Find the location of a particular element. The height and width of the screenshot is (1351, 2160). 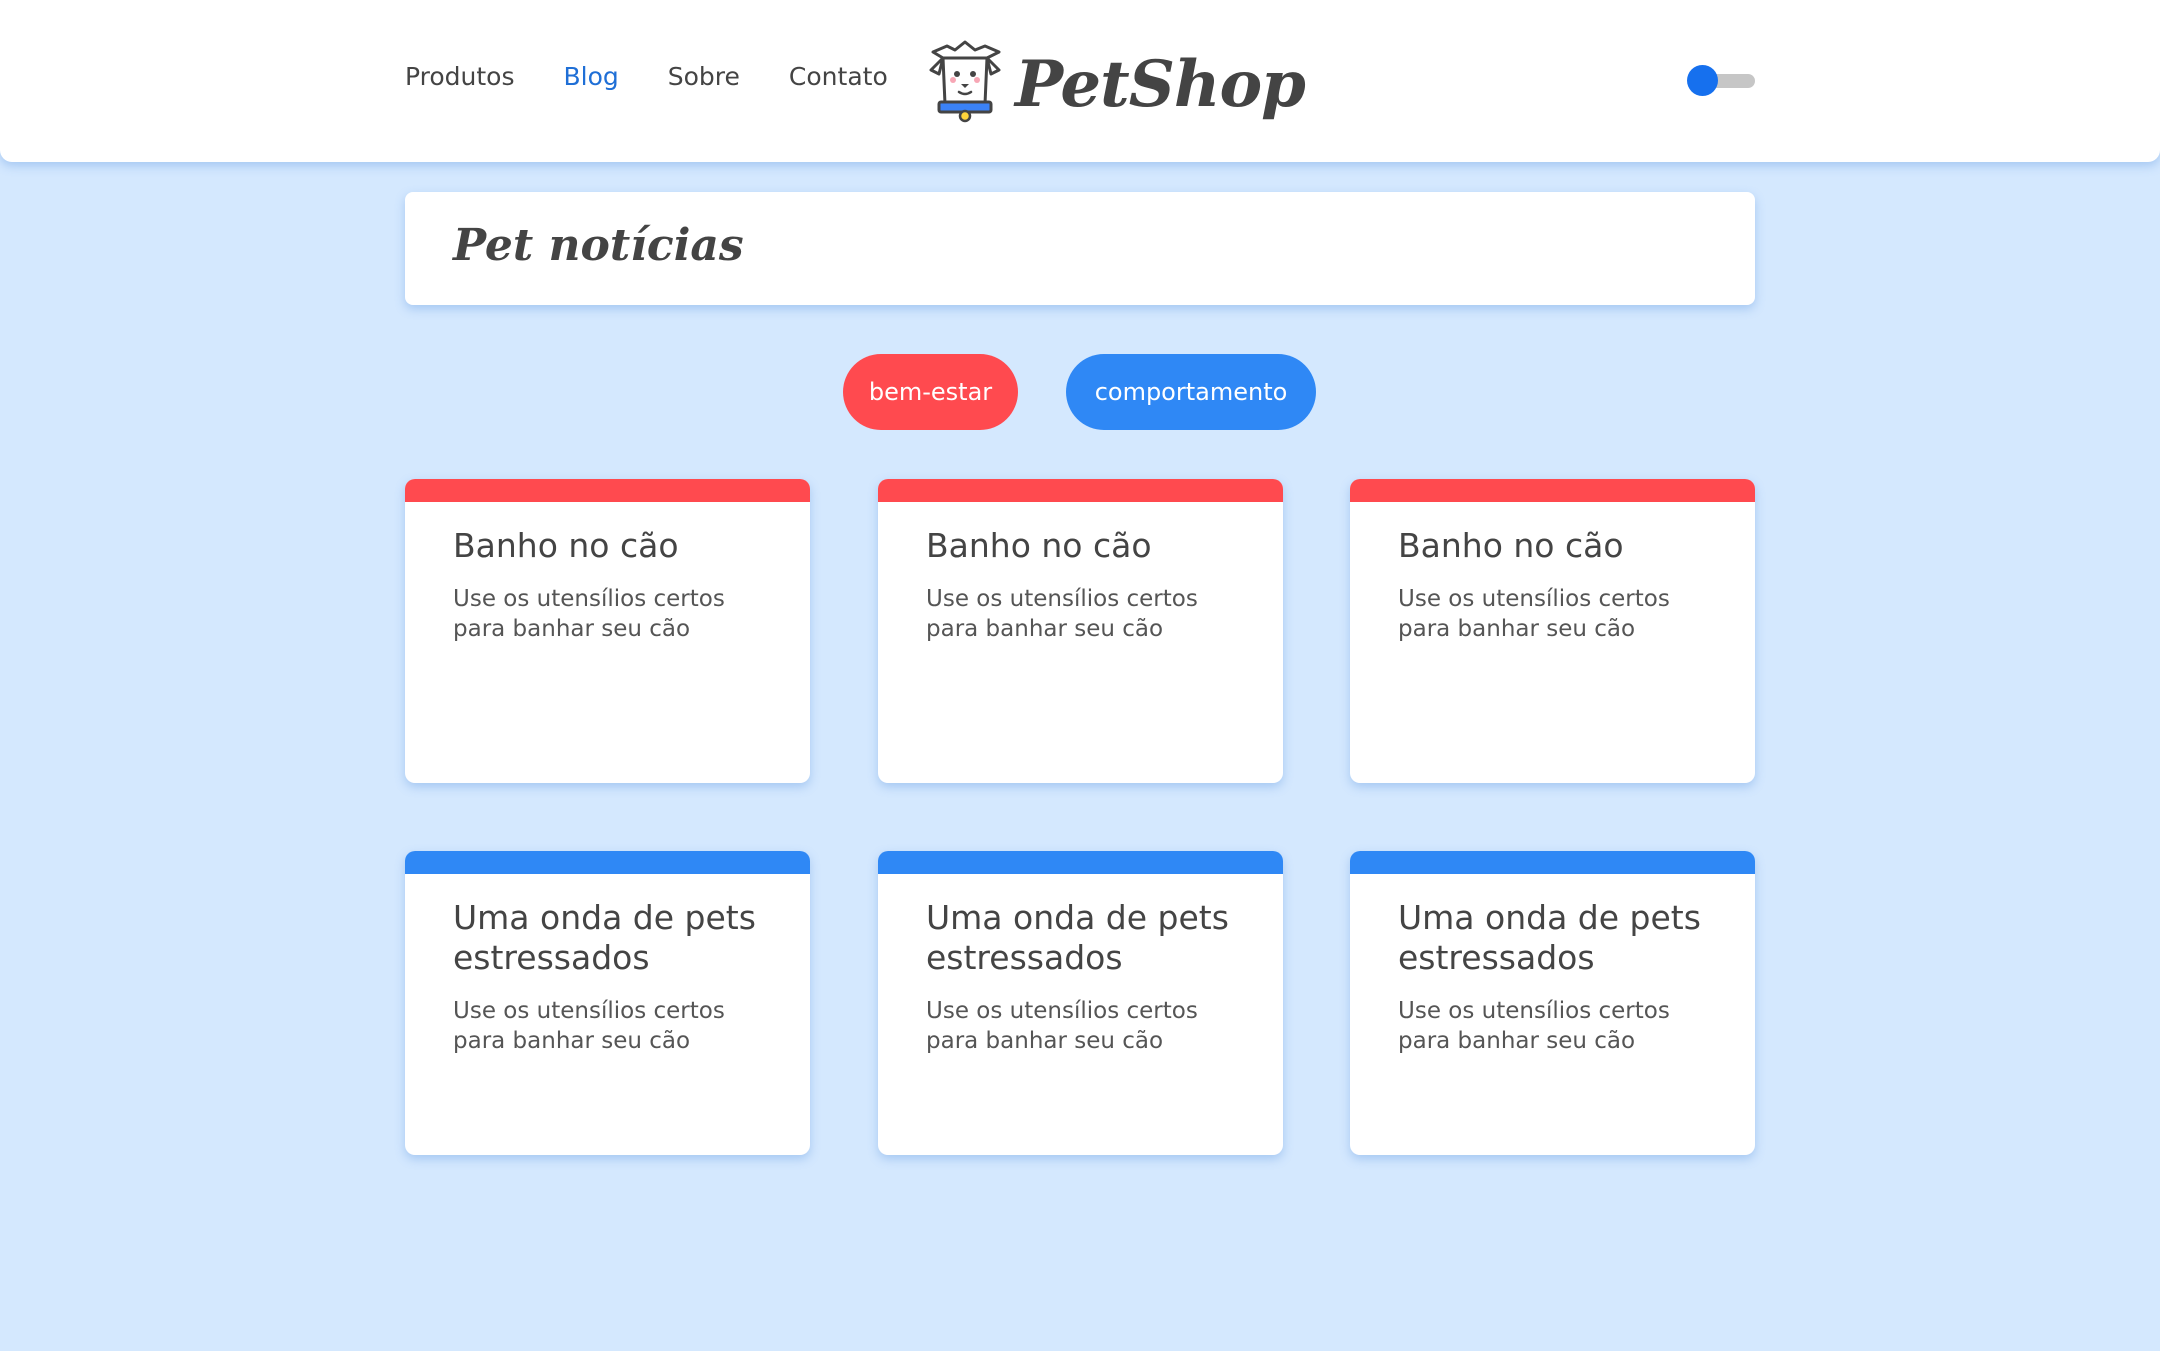

logo-wordmark: PetShop is located at coordinates (1160, 84).